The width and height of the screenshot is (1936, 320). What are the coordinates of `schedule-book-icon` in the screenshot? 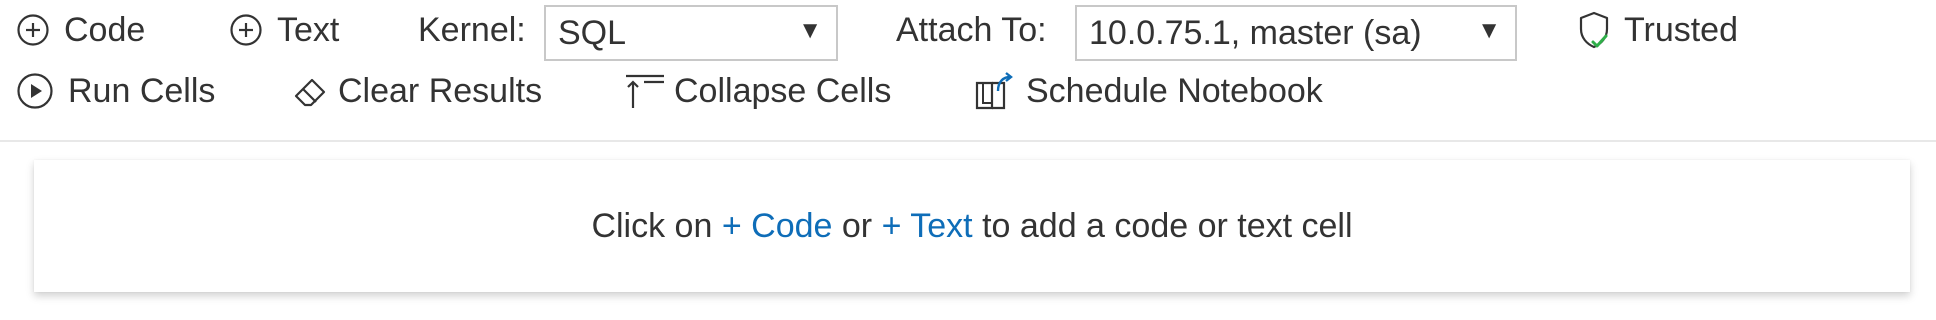 It's located at (994, 91).